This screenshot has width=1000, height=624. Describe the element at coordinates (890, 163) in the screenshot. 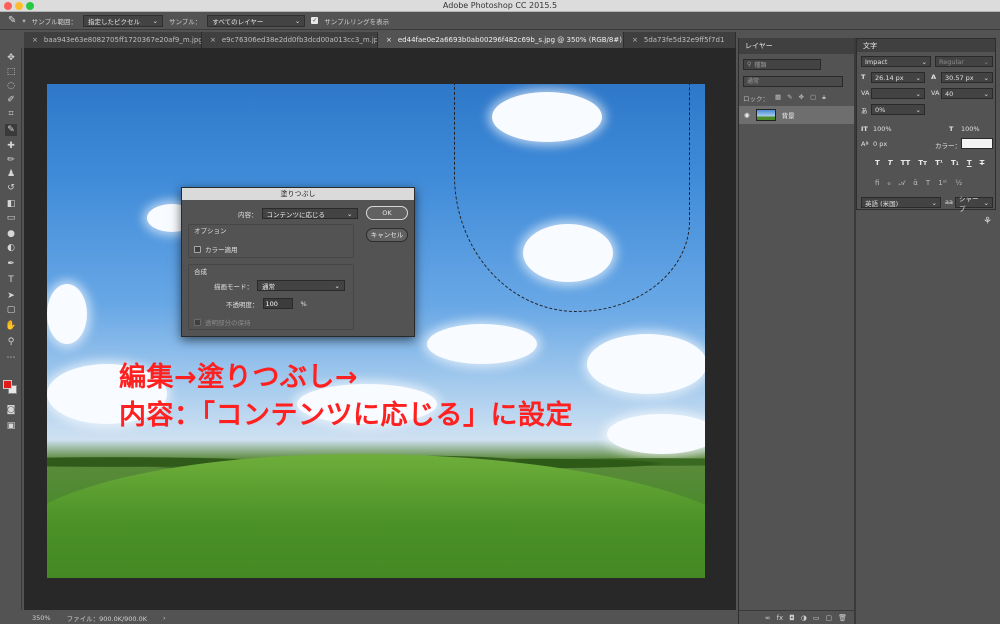

I see `faux-italic-icon: T` at that location.